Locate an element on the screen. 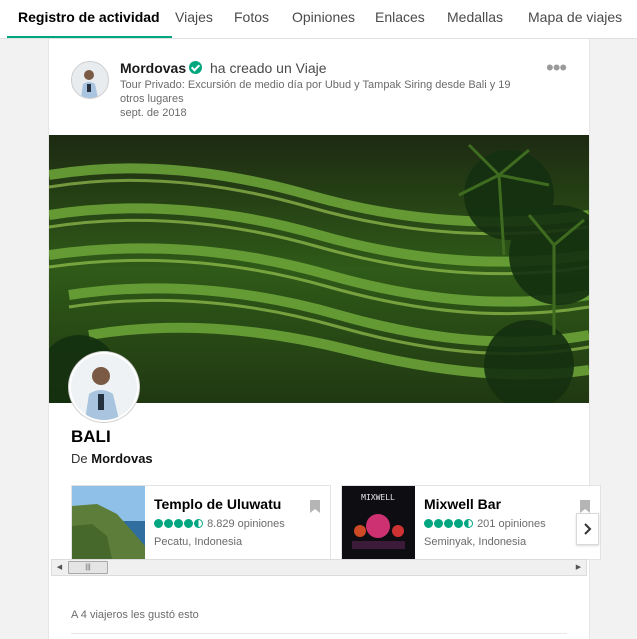 The image size is (637, 639). poi-name: Templo de Uluwatu is located at coordinates (217, 504).